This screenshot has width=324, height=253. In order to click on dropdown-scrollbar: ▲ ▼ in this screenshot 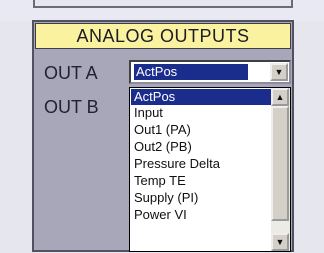, I will do `click(280, 169)`.